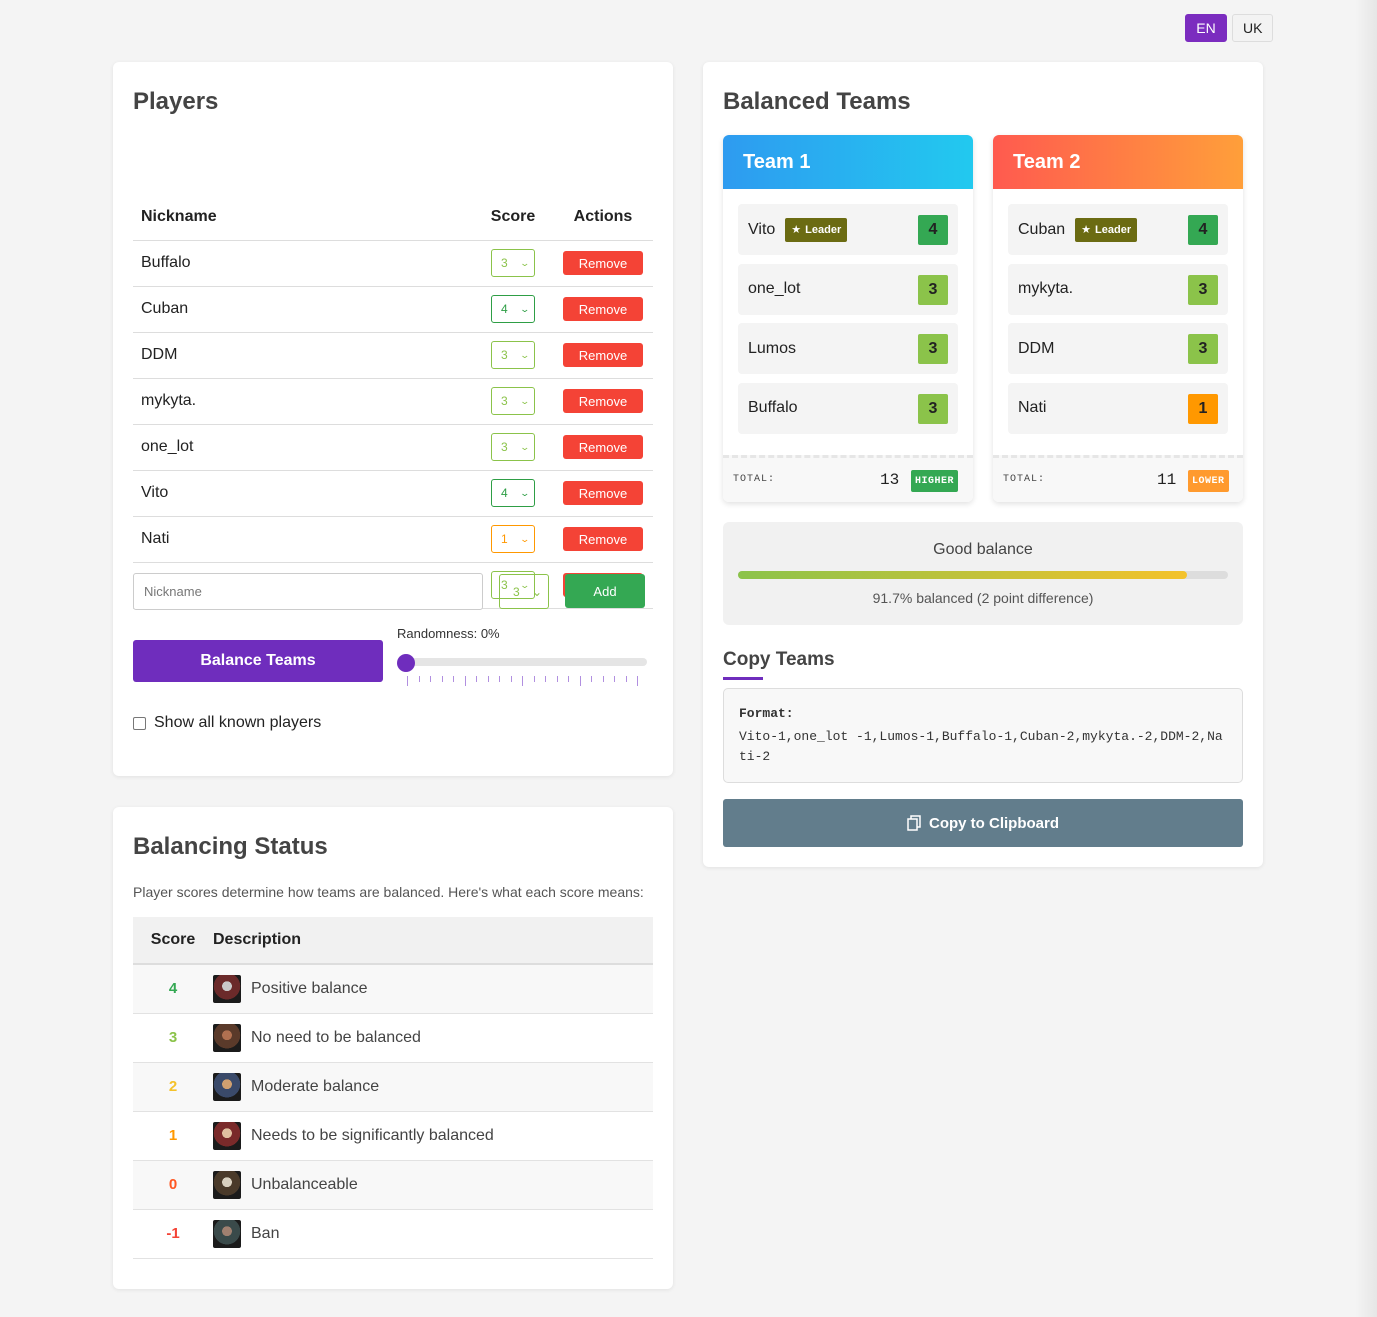  I want to click on balance-teams-button: Balance Teams, so click(258, 661).